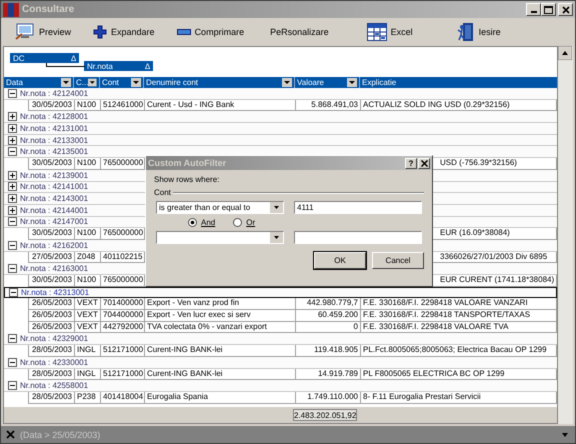 Image resolution: width=576 pixels, height=444 pixels. Describe the element at coordinates (124, 32) in the screenshot. I see `toolbar-button: Expandare` at that location.